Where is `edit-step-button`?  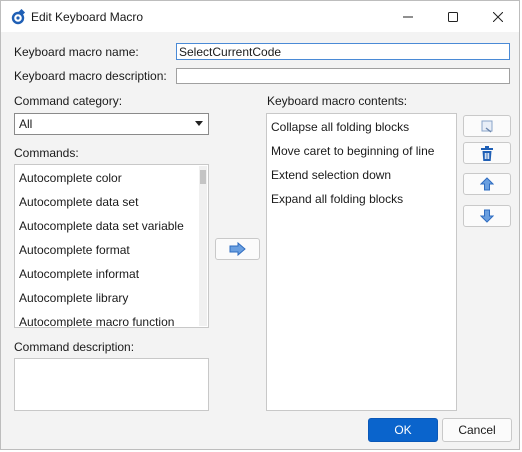
edit-step-button is located at coordinates (487, 126).